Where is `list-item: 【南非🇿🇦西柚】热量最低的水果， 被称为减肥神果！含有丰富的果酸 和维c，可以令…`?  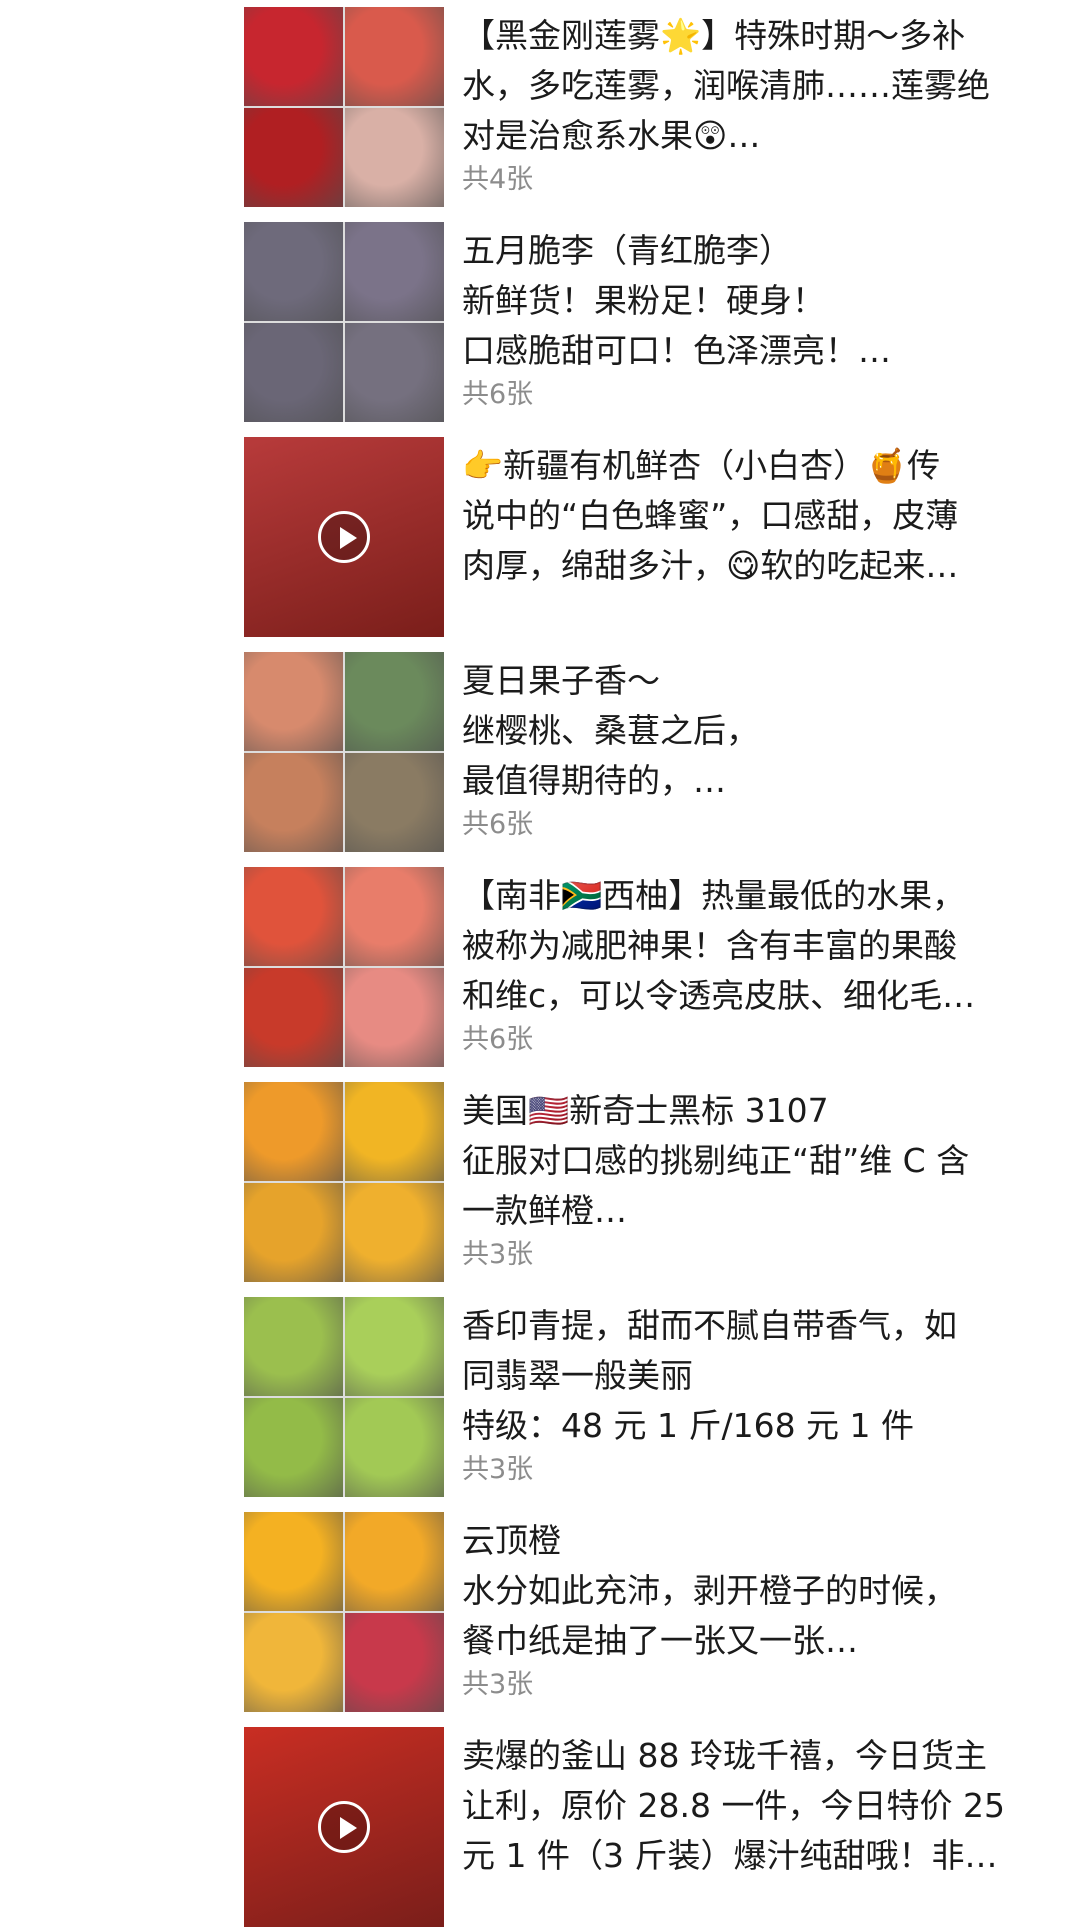 list-item: 【南非🇿🇦西柚】热量最低的水果， 被称为减肥神果！含有丰富的果酸 和维c，可以令… is located at coordinates (644, 967).